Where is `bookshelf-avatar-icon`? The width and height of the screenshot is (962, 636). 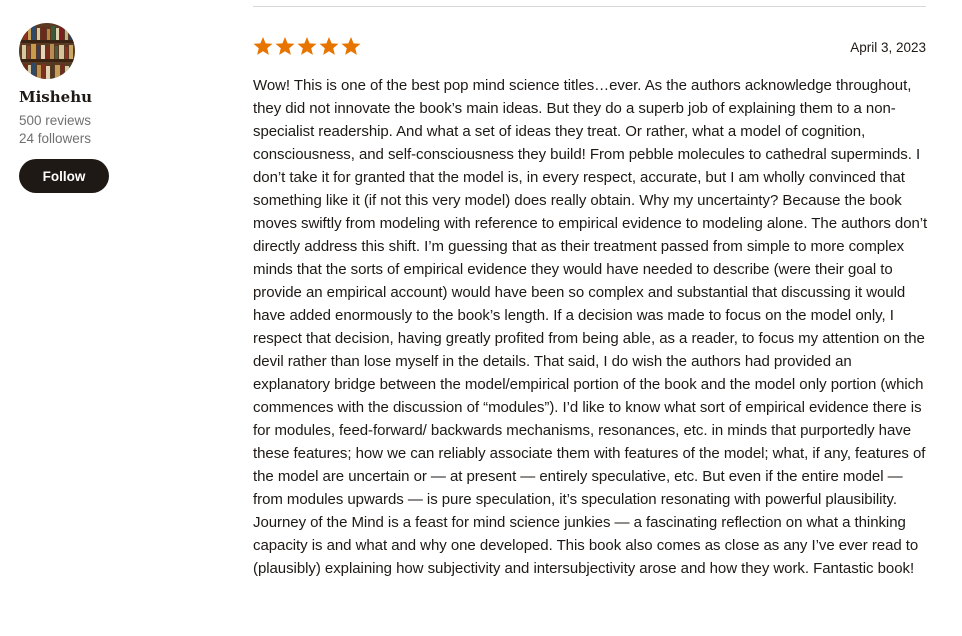 bookshelf-avatar-icon is located at coordinates (47, 51).